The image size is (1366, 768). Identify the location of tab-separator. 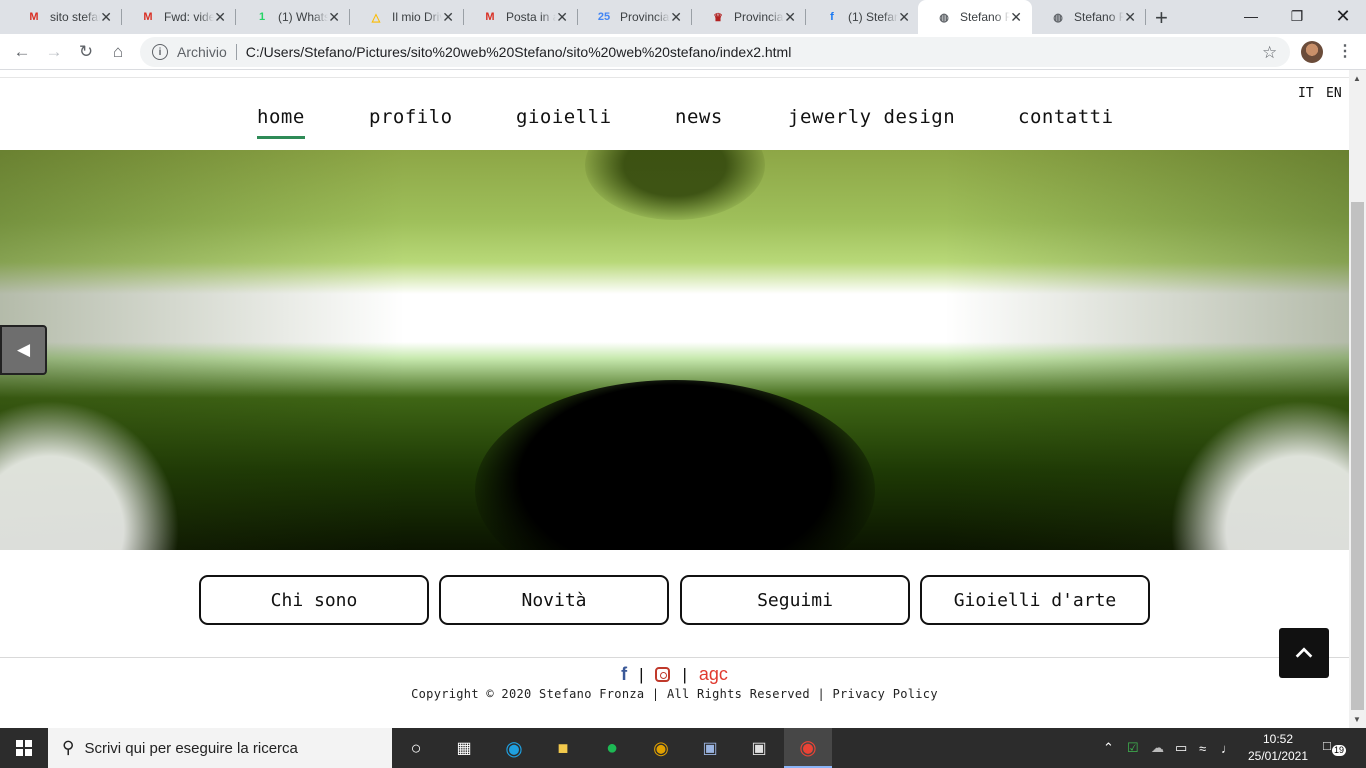
(1145, 17).